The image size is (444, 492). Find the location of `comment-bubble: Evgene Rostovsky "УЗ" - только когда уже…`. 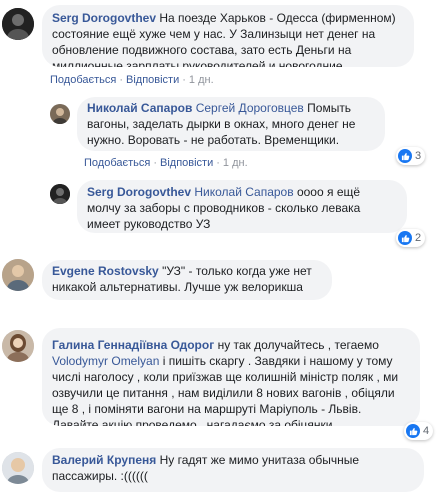

comment-bubble: Evgene Rostovsky "УЗ" - только когда уже… is located at coordinates (187, 280).